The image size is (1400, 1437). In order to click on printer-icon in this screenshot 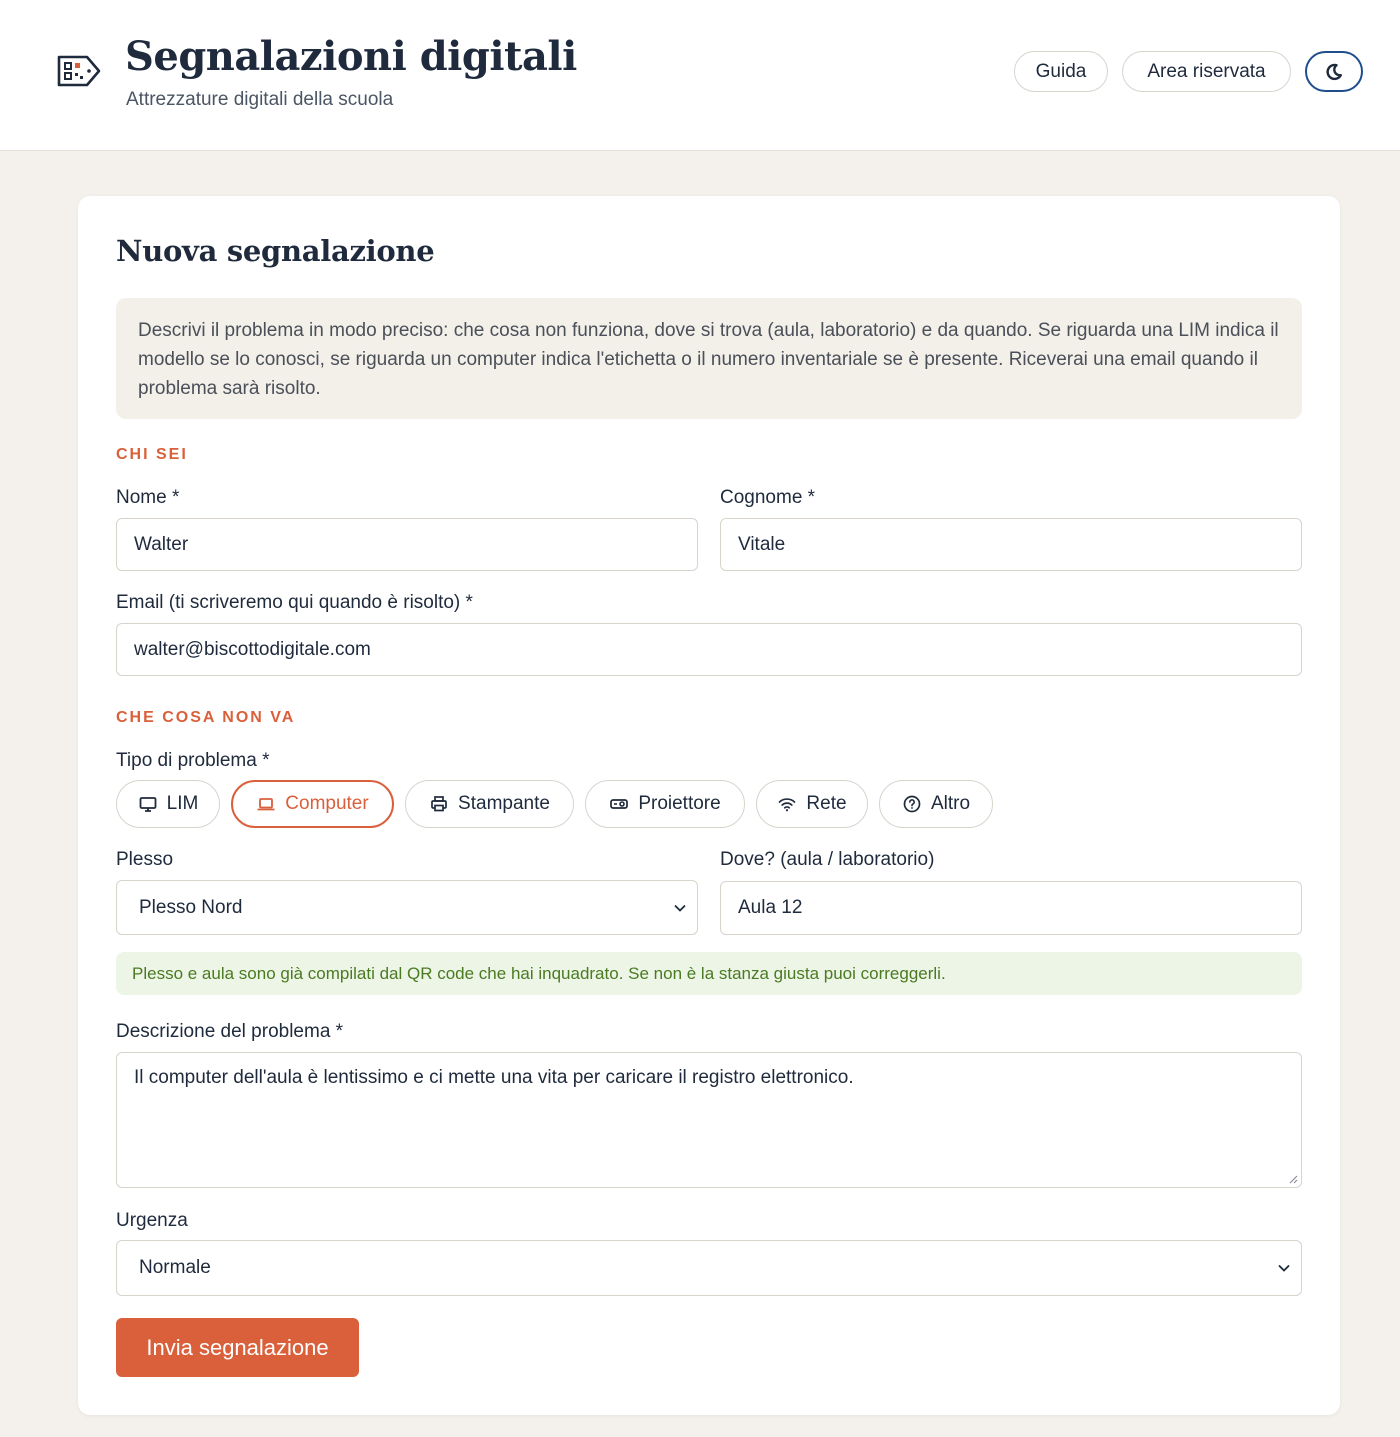, I will do `click(439, 804)`.